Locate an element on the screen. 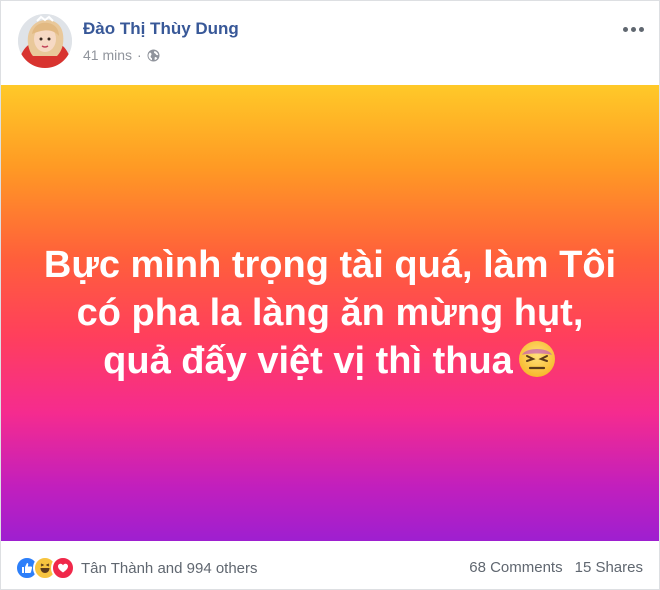  post-time: 41 mins is located at coordinates (107, 55).